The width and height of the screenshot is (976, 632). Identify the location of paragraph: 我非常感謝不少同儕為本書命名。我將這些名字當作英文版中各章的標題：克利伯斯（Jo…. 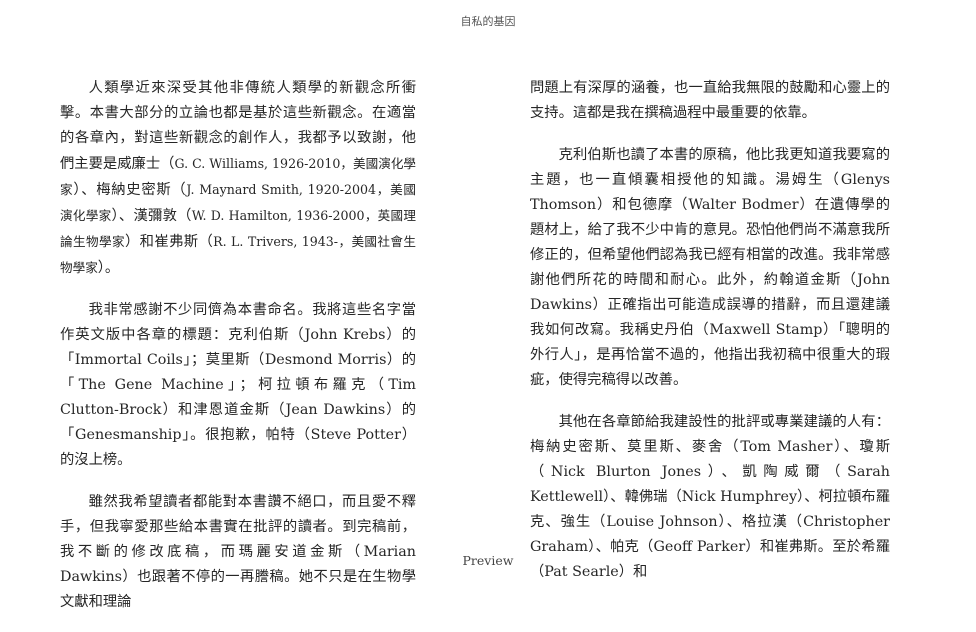
(238, 385).